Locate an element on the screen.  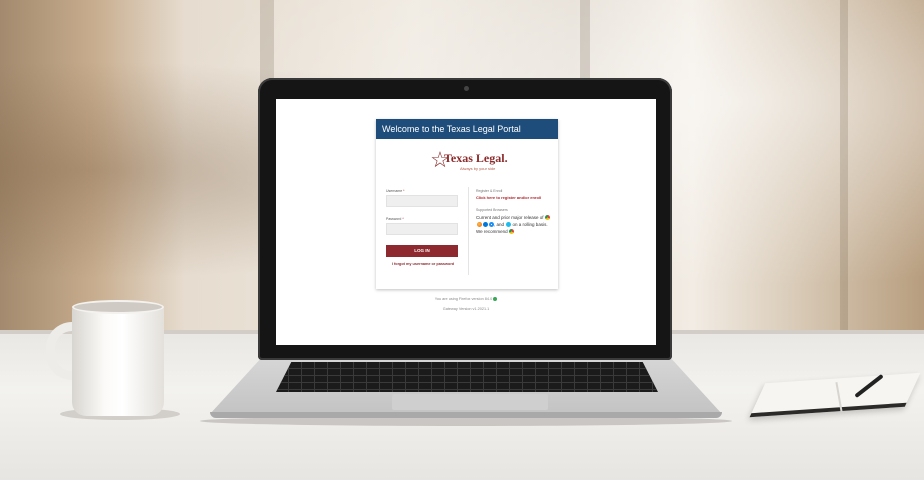
mug-rim is located at coordinates (118, 307).